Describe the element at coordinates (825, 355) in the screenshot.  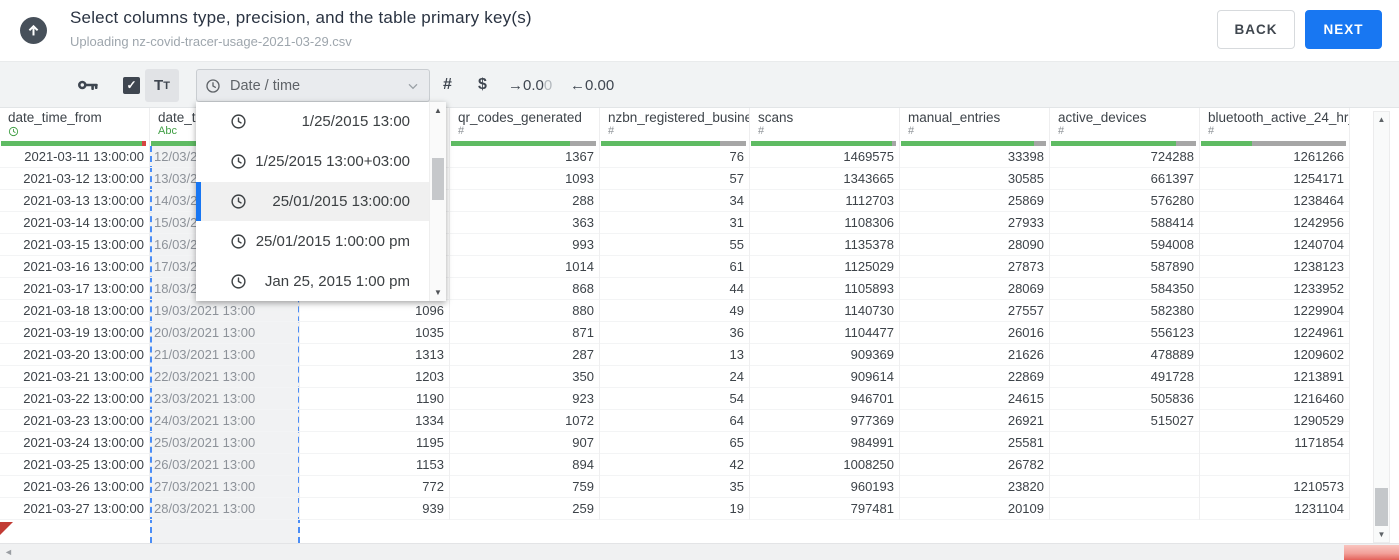
I see `table-cell: 909369` at that location.